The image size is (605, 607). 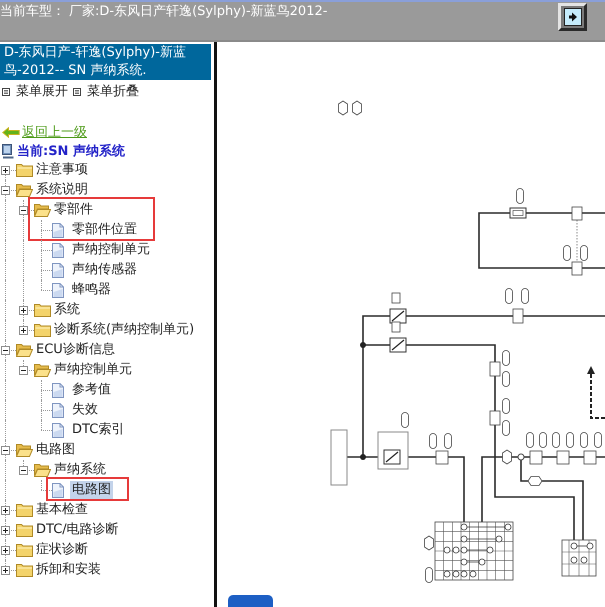 What do you see at coordinates (11, 132) in the screenshot?
I see `left-arrow-icon` at bounding box center [11, 132].